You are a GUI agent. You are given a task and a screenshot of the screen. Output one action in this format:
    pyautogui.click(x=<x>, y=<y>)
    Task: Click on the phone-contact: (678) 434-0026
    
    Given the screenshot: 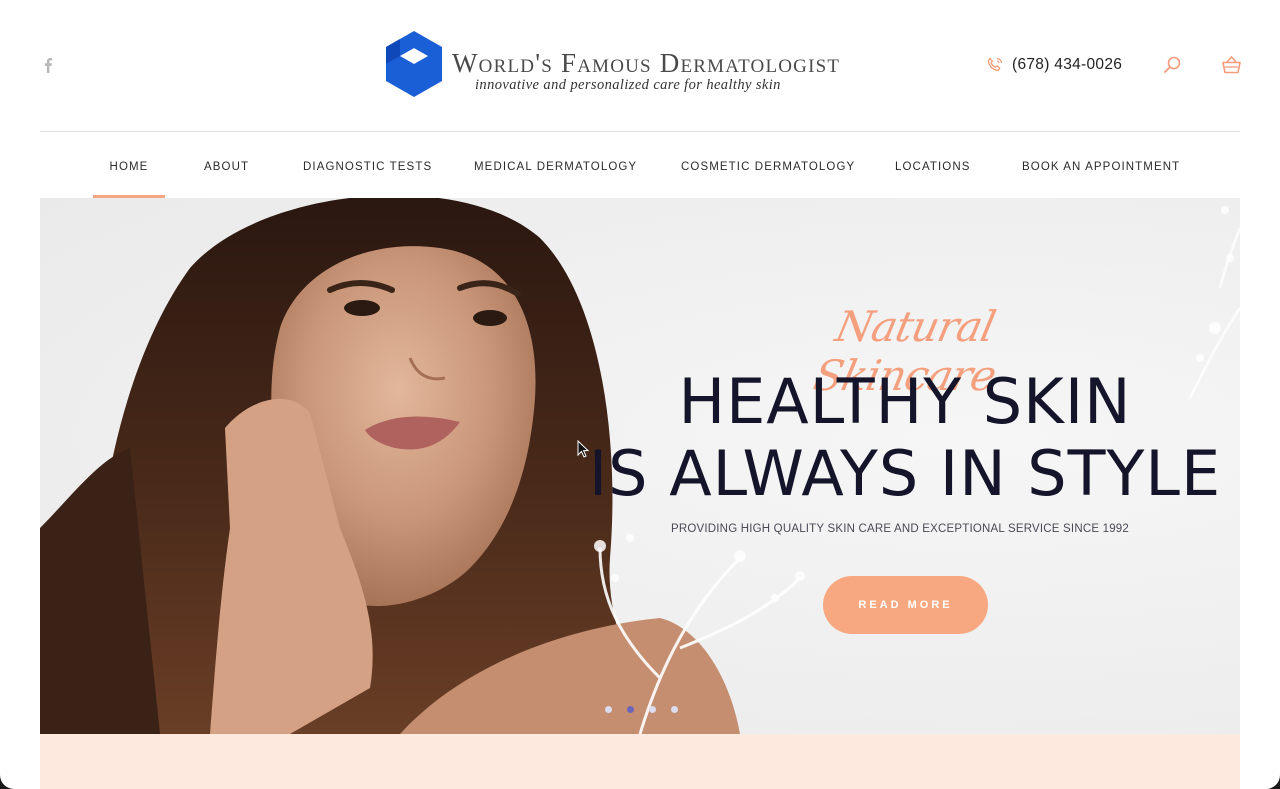 What is the action you would take?
    pyautogui.click(x=1054, y=65)
    